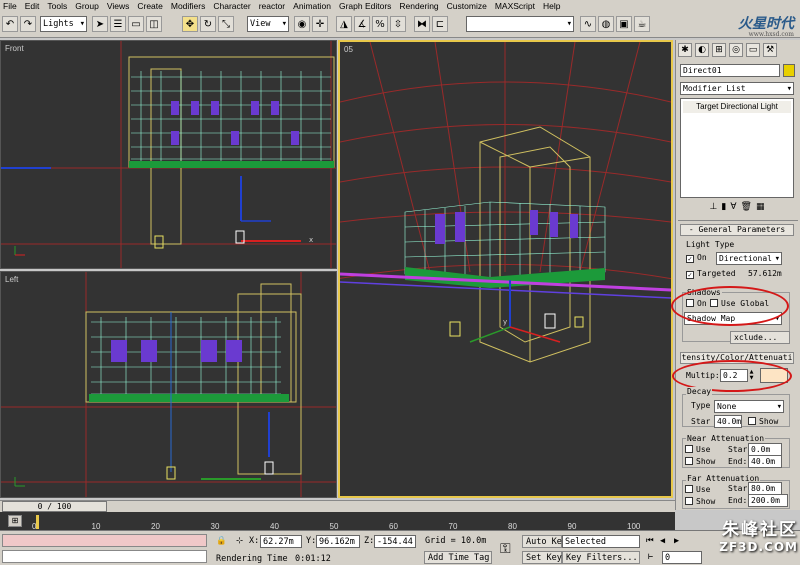 The image size is (800, 565). I want to click on transform-mode-icon: ⊹, so click(239, 541).